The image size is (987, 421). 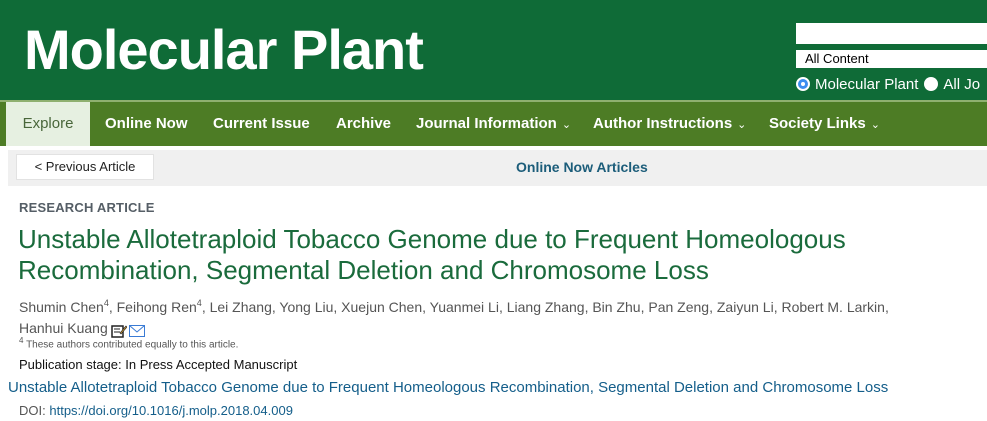 What do you see at coordinates (157, 307) in the screenshot?
I see `author-name: Feihong Ren` at bounding box center [157, 307].